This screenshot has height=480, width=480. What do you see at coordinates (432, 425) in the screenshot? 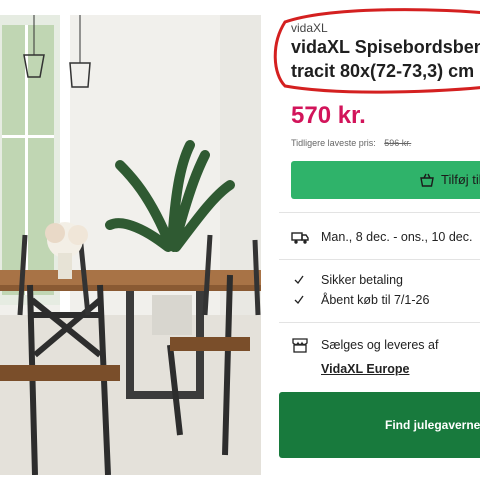
I see `promo-label: Find julegaverne` at bounding box center [432, 425].